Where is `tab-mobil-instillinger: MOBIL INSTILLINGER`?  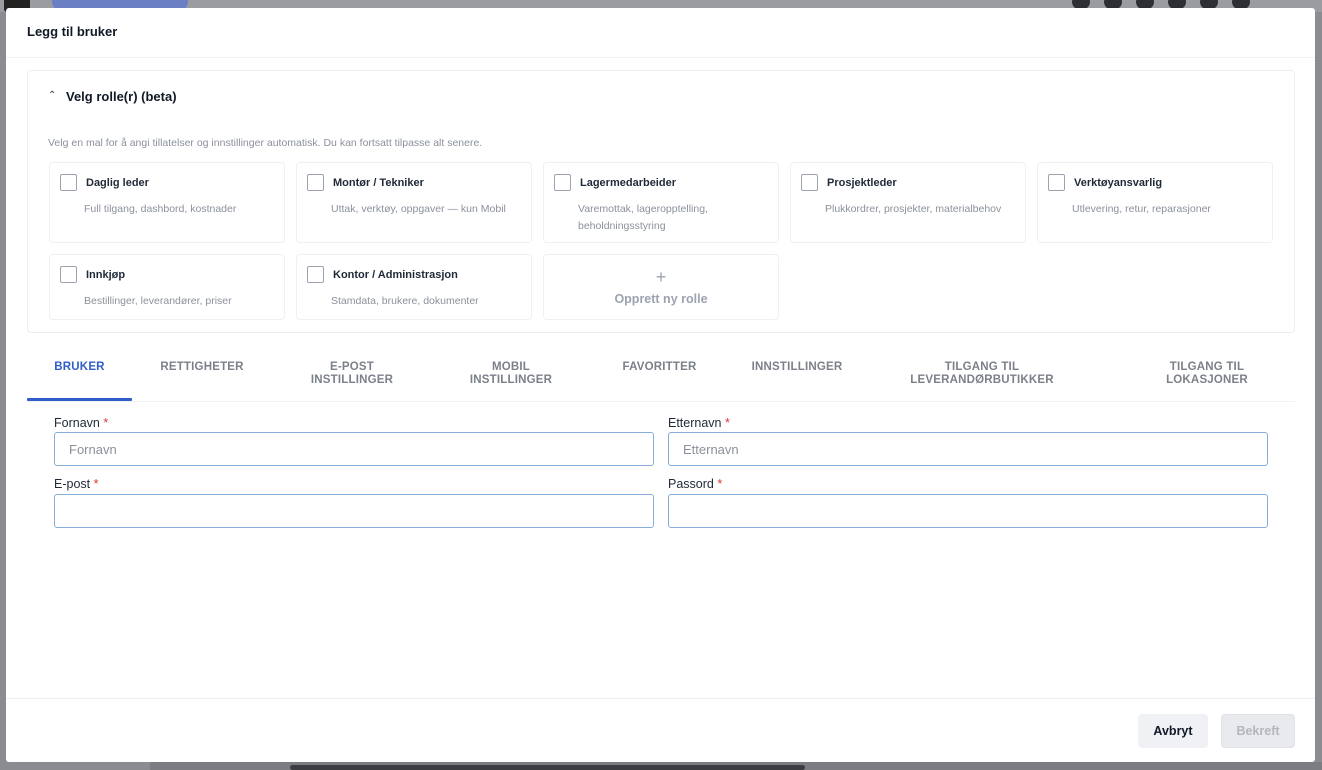
tab-mobil-instillinger: MOBIL INSTILLINGER is located at coordinates (511, 374).